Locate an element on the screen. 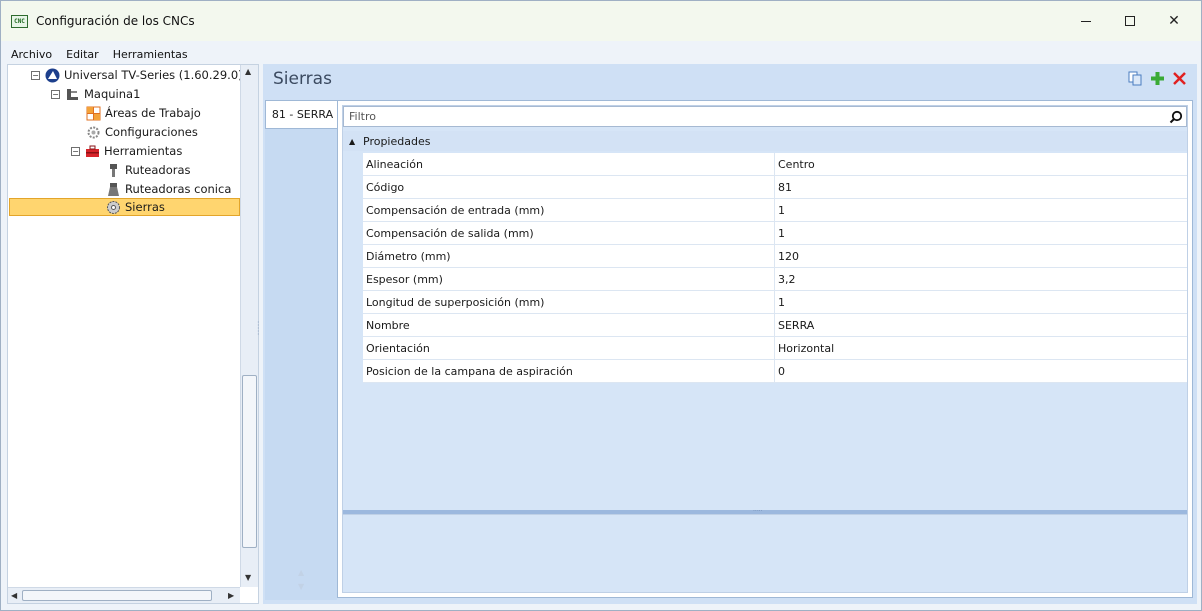 The width and height of the screenshot is (1202, 611). property-value: SERRA is located at coordinates (981, 325).